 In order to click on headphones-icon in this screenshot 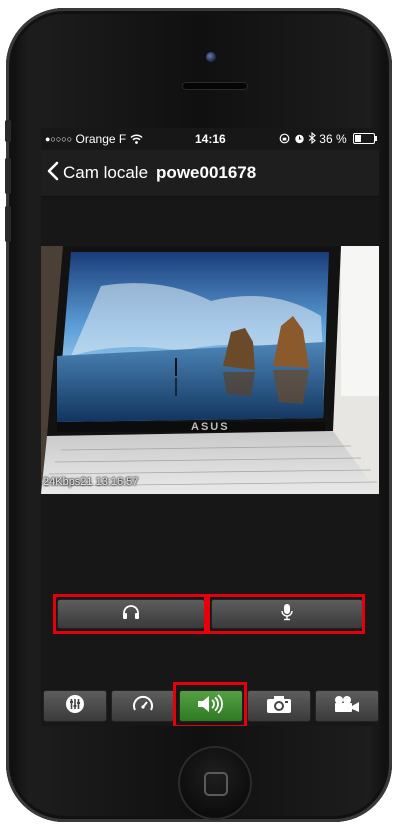, I will do `click(131, 614)`.